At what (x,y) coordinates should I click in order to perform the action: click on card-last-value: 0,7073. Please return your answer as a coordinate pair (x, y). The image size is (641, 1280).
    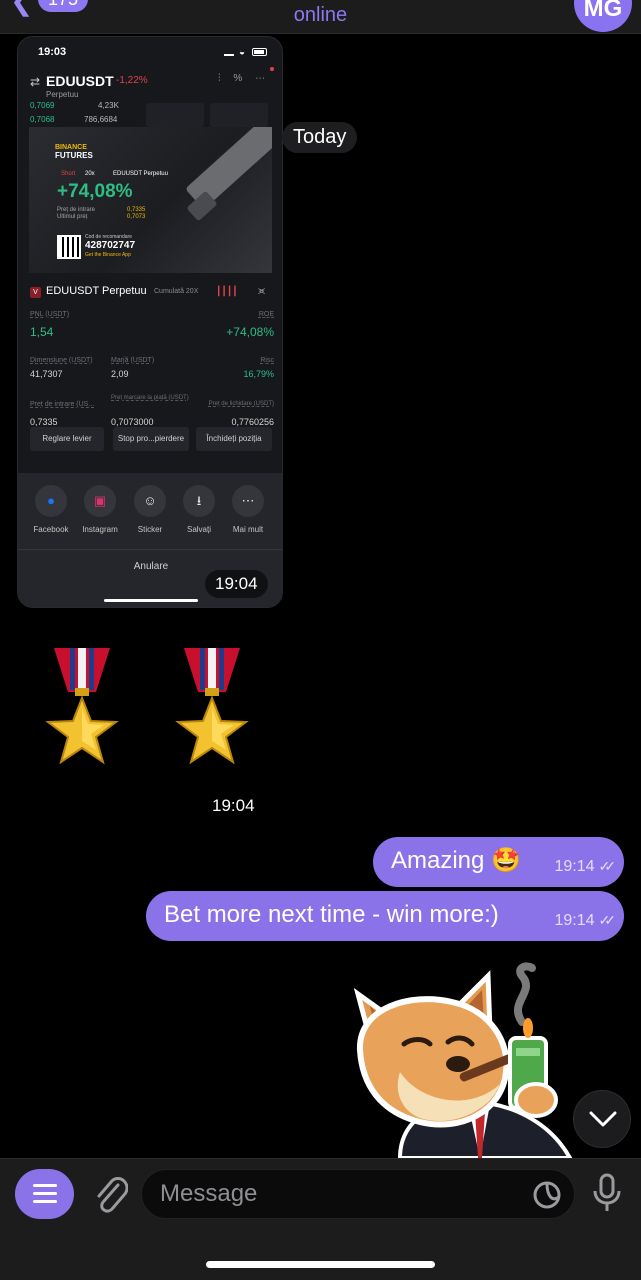
    Looking at the image, I should click on (136, 217).